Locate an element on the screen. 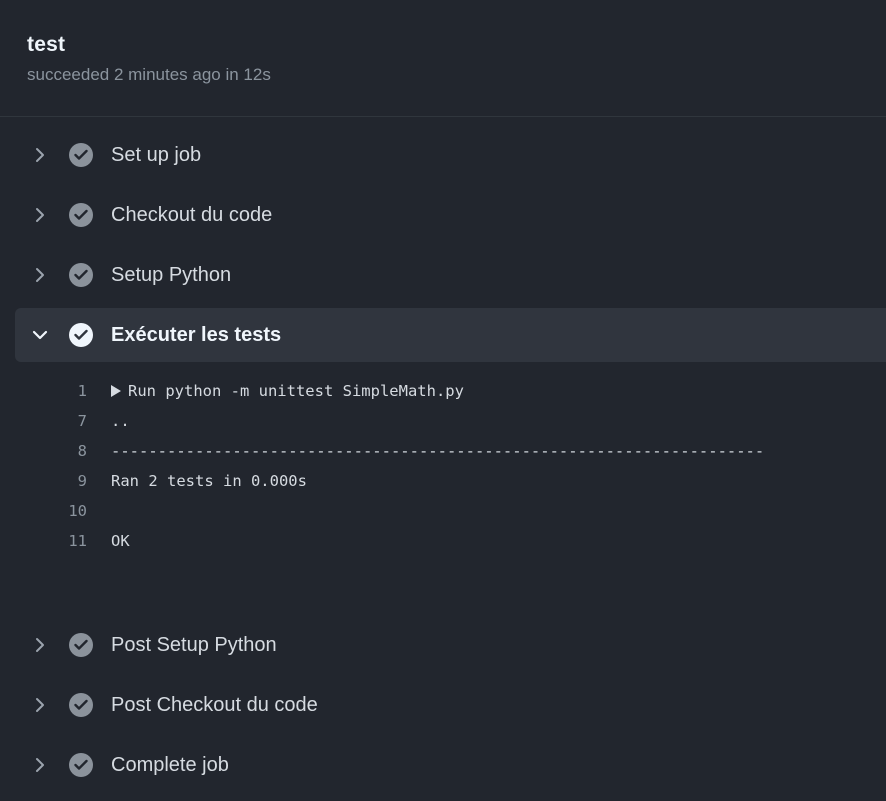  line-number: 11 is located at coordinates (68, 541).